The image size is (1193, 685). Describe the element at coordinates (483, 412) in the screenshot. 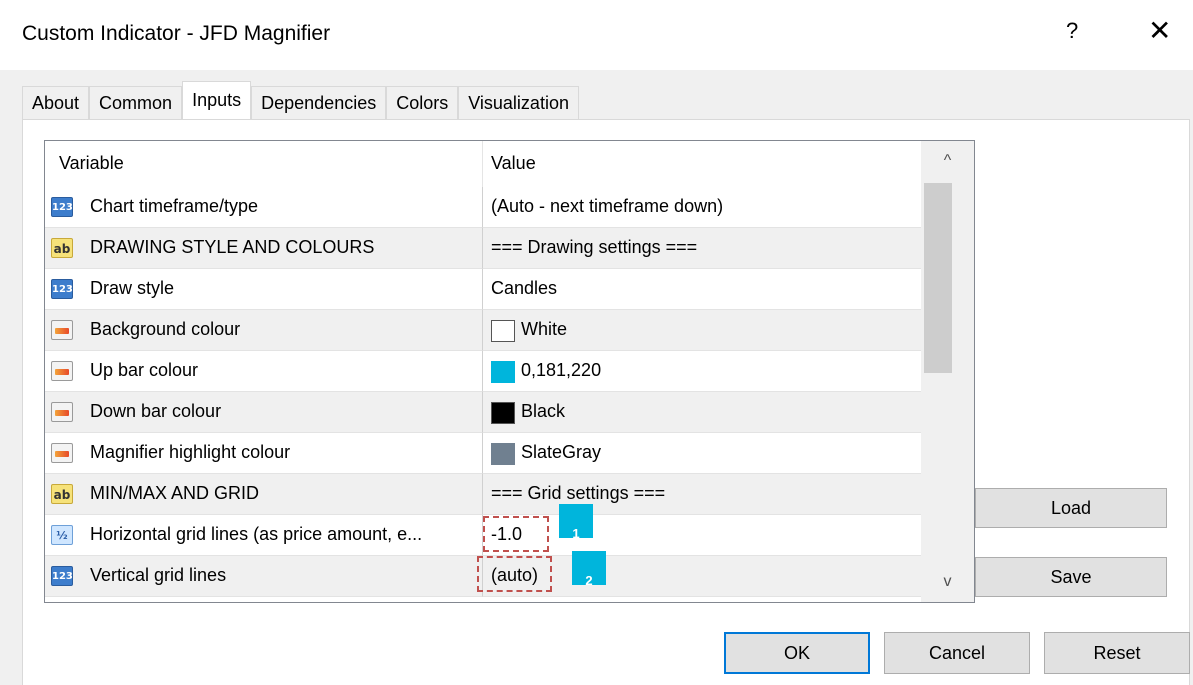

I see `table-row: Down bar colour Black` at that location.